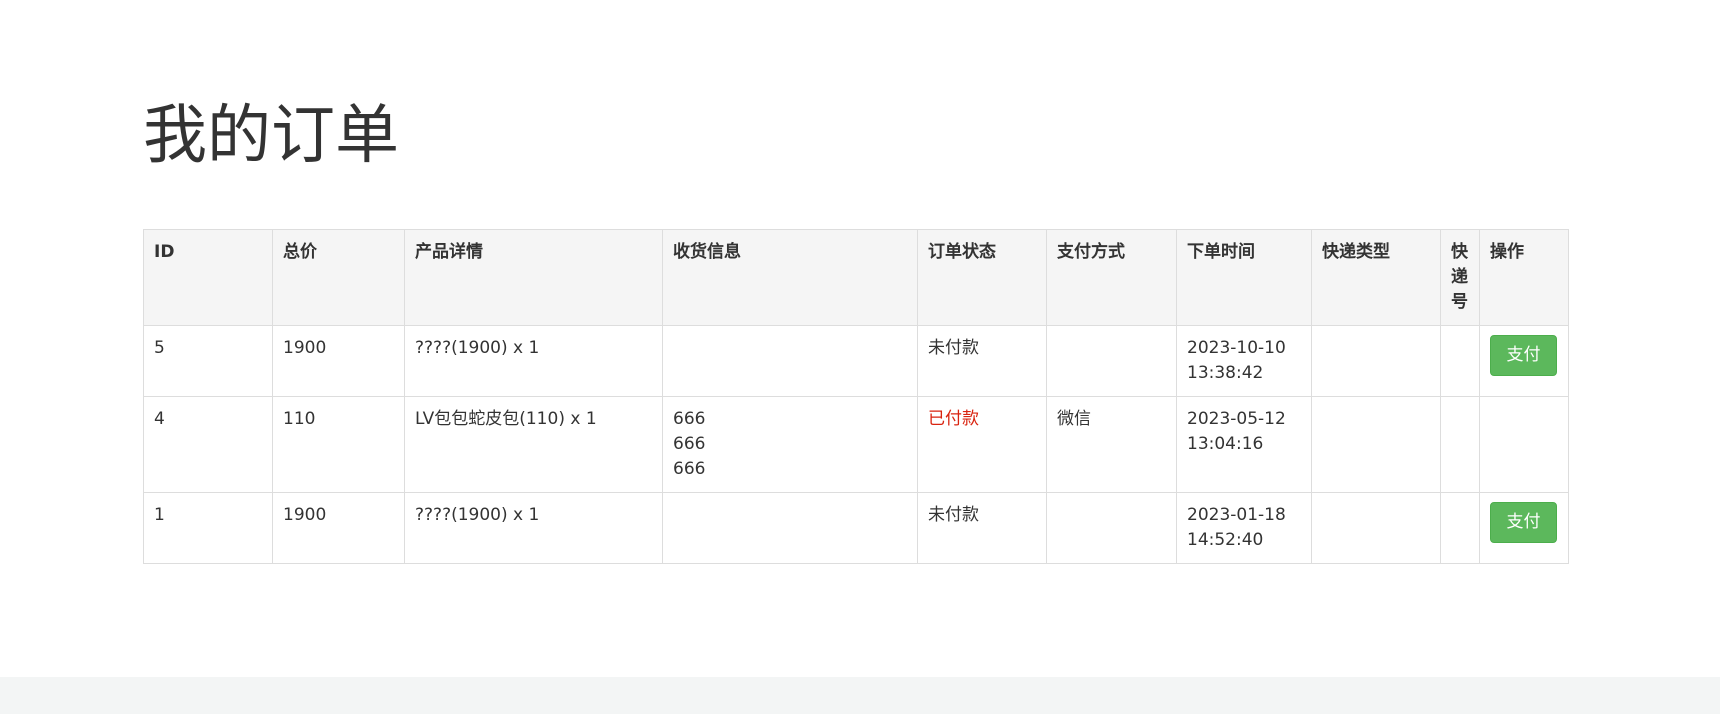 Image resolution: width=1720 pixels, height=714 pixels. Describe the element at coordinates (1244, 528) in the screenshot. I see `cell-time: 2023-01-18 14:52:40` at that location.